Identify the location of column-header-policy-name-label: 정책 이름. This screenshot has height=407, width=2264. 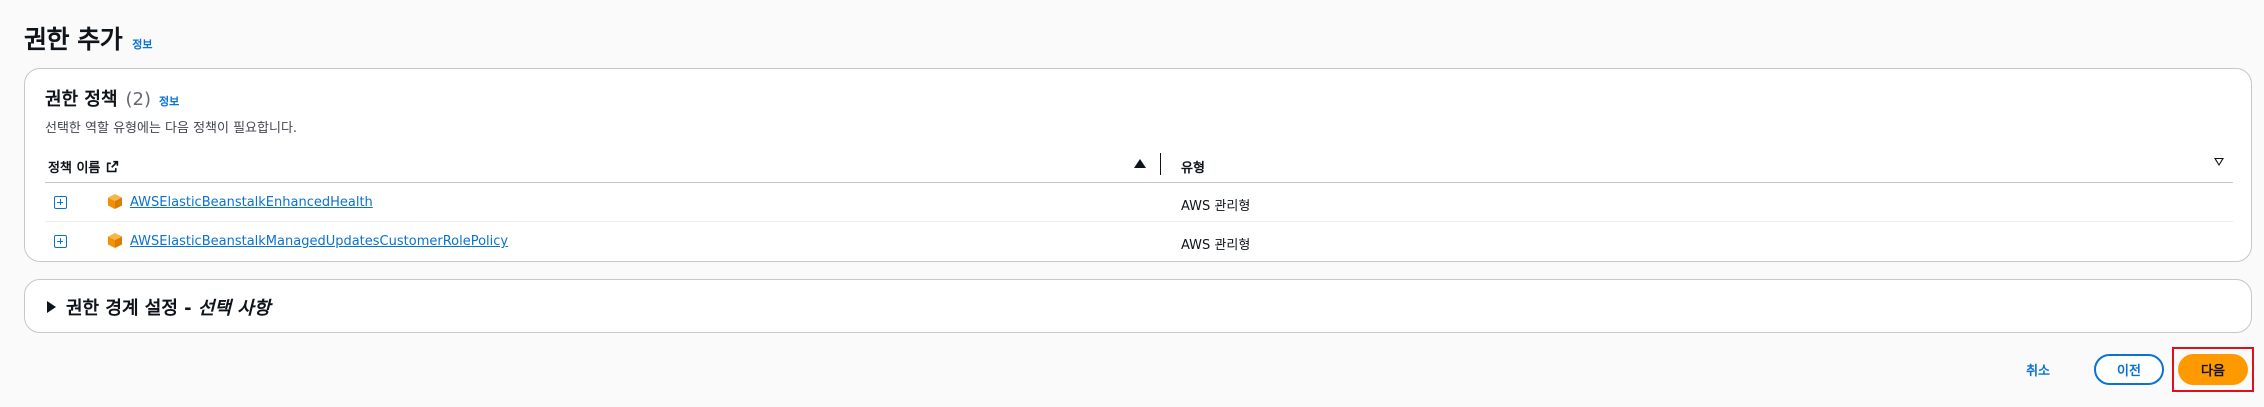
(74, 168).